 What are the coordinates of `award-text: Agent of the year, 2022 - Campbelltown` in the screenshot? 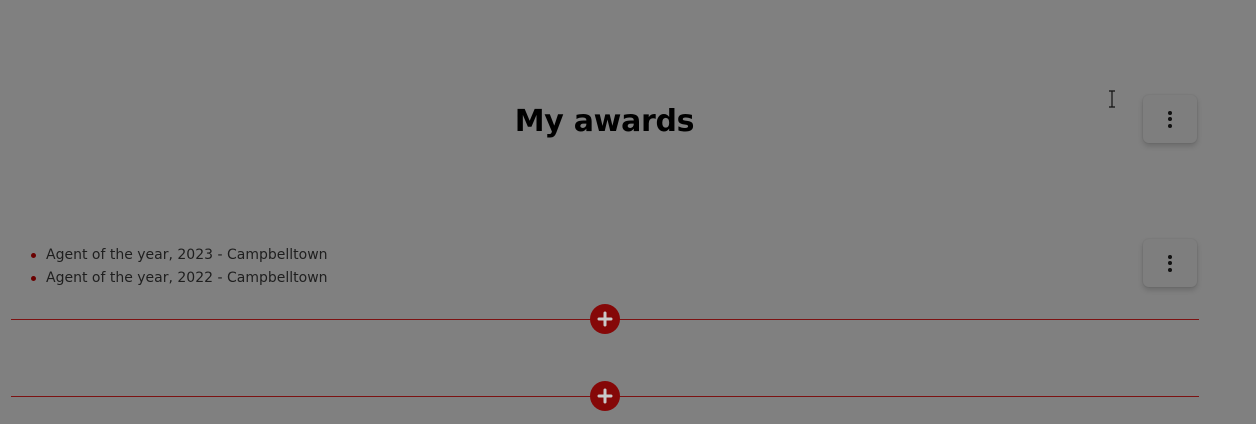 It's located at (187, 278).